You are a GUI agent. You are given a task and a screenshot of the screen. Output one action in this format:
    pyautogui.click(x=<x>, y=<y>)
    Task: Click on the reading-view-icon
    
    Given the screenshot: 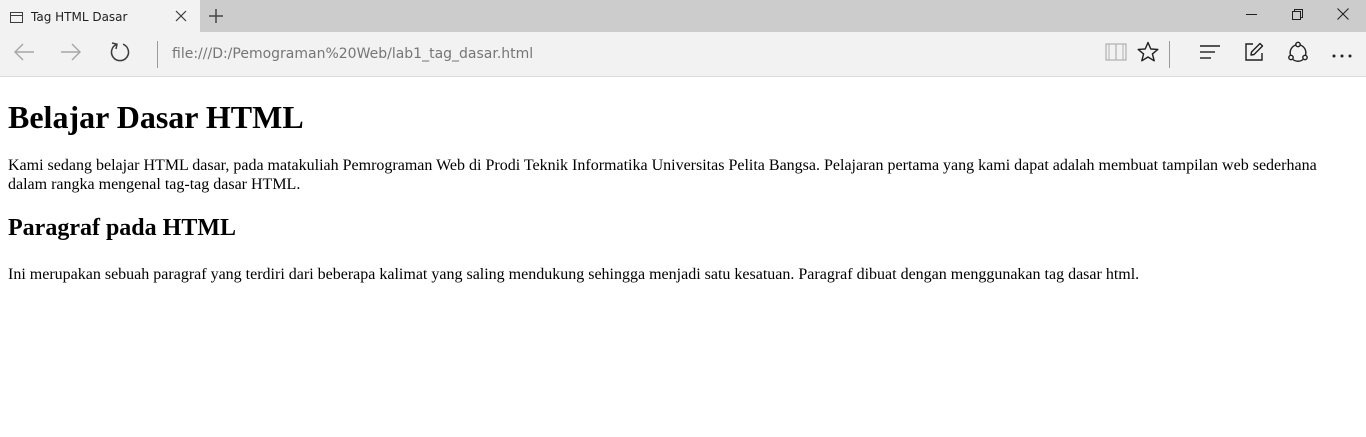 What is the action you would take?
    pyautogui.click(x=1116, y=54)
    